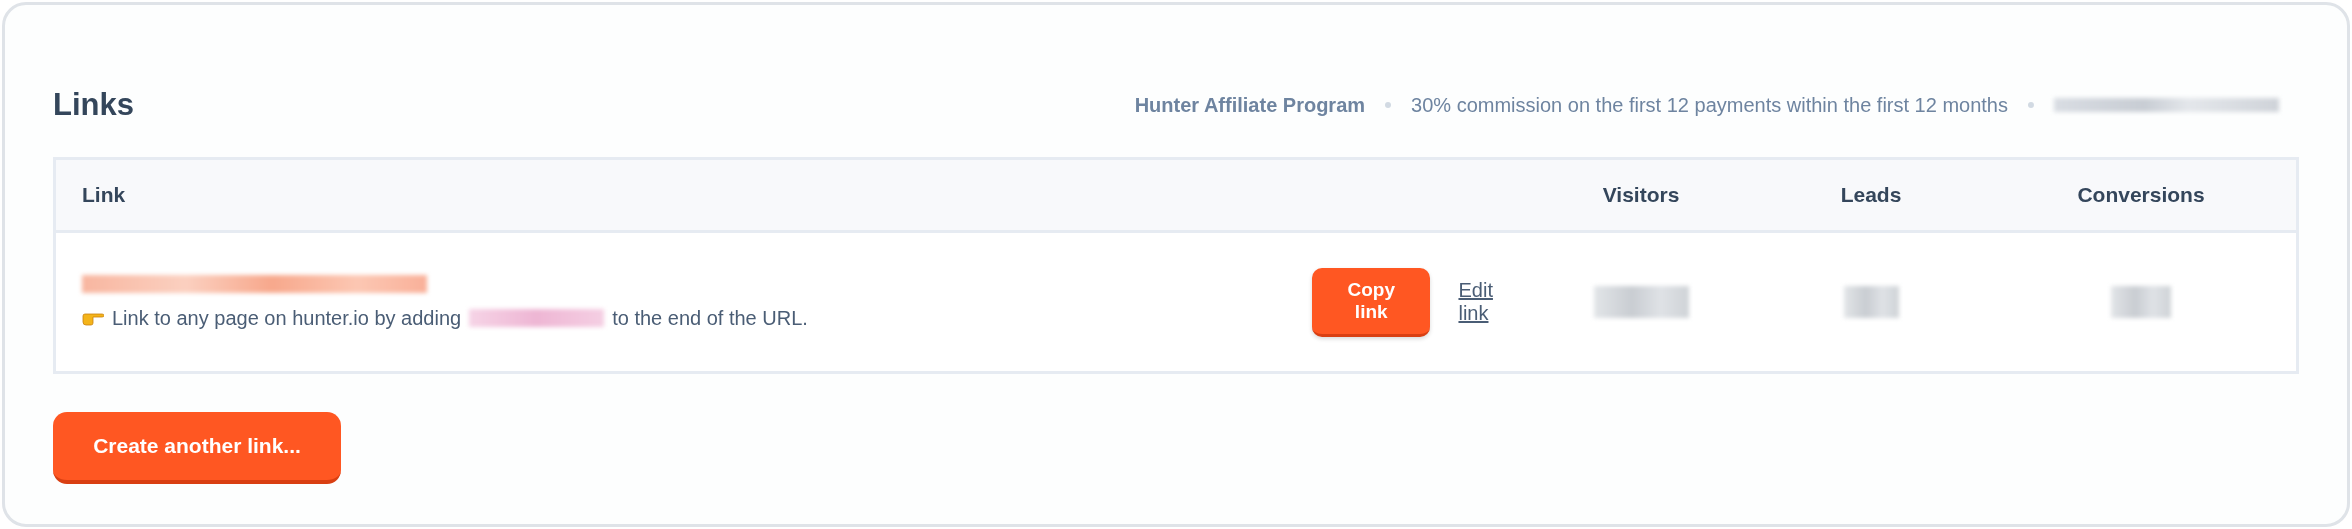  What do you see at coordinates (710, 318) in the screenshot?
I see `hint-text: to the end of the URL.` at bounding box center [710, 318].